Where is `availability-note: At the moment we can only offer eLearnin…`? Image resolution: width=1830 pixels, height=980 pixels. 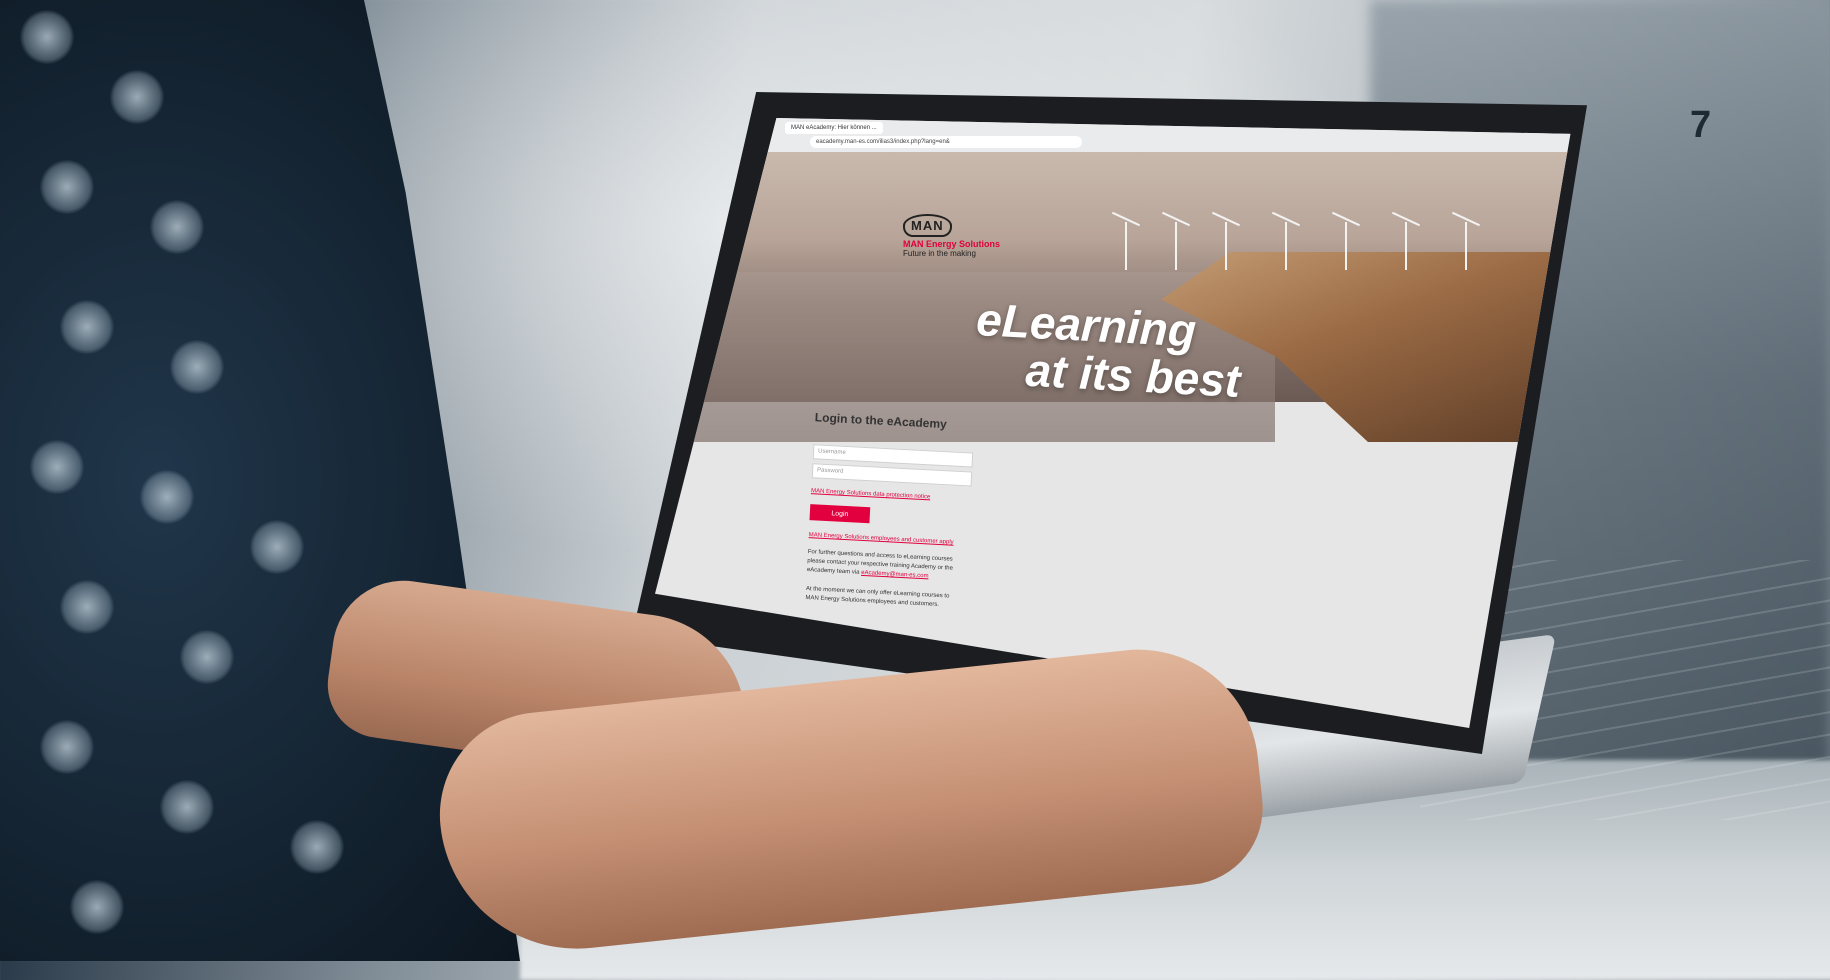
availability-note: At the moment we can only offer eLearnin… is located at coordinates (877, 597).